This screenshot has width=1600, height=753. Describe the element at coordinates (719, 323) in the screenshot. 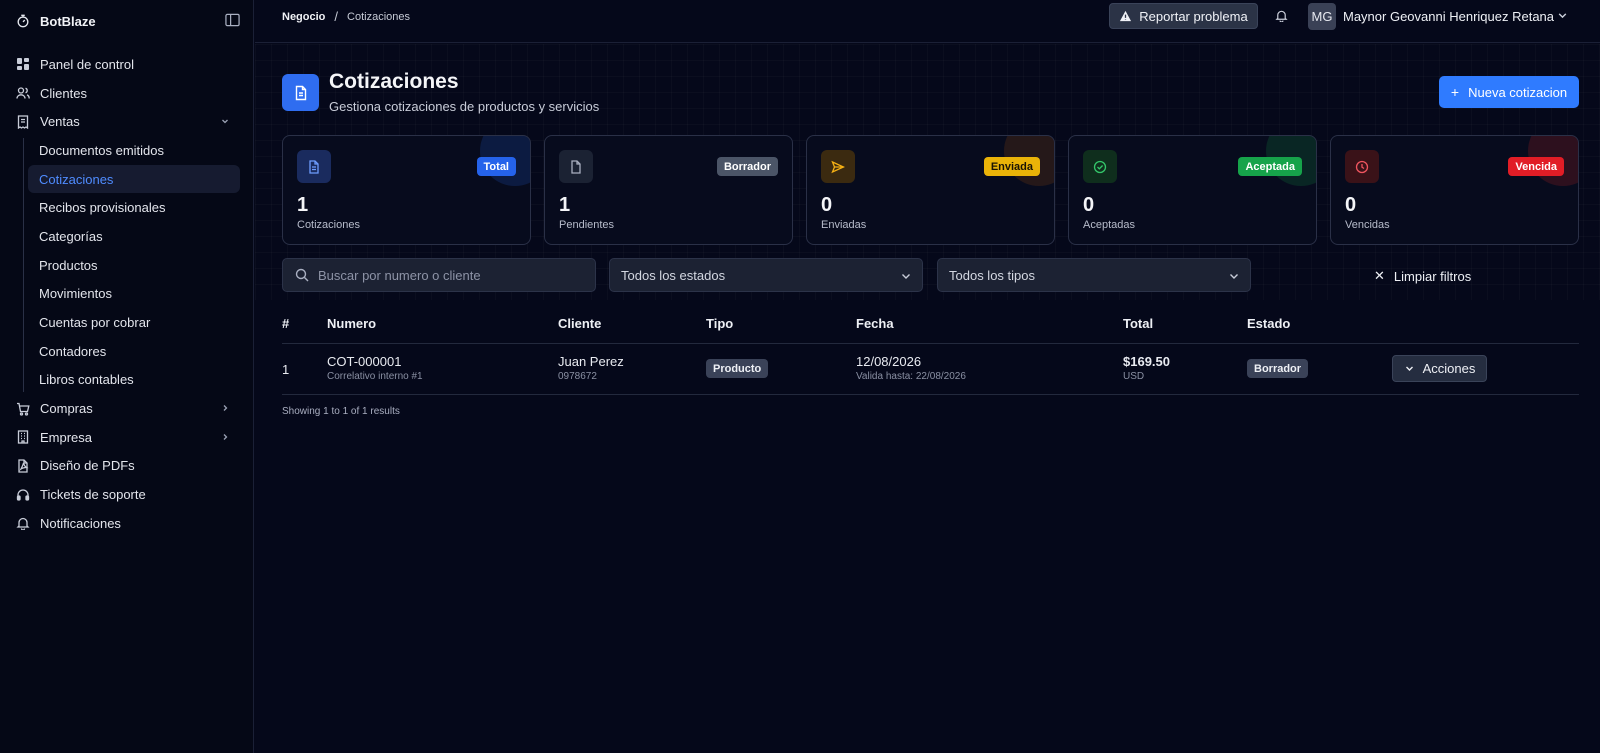

I see `column-header-tipo: Tipo` at that location.